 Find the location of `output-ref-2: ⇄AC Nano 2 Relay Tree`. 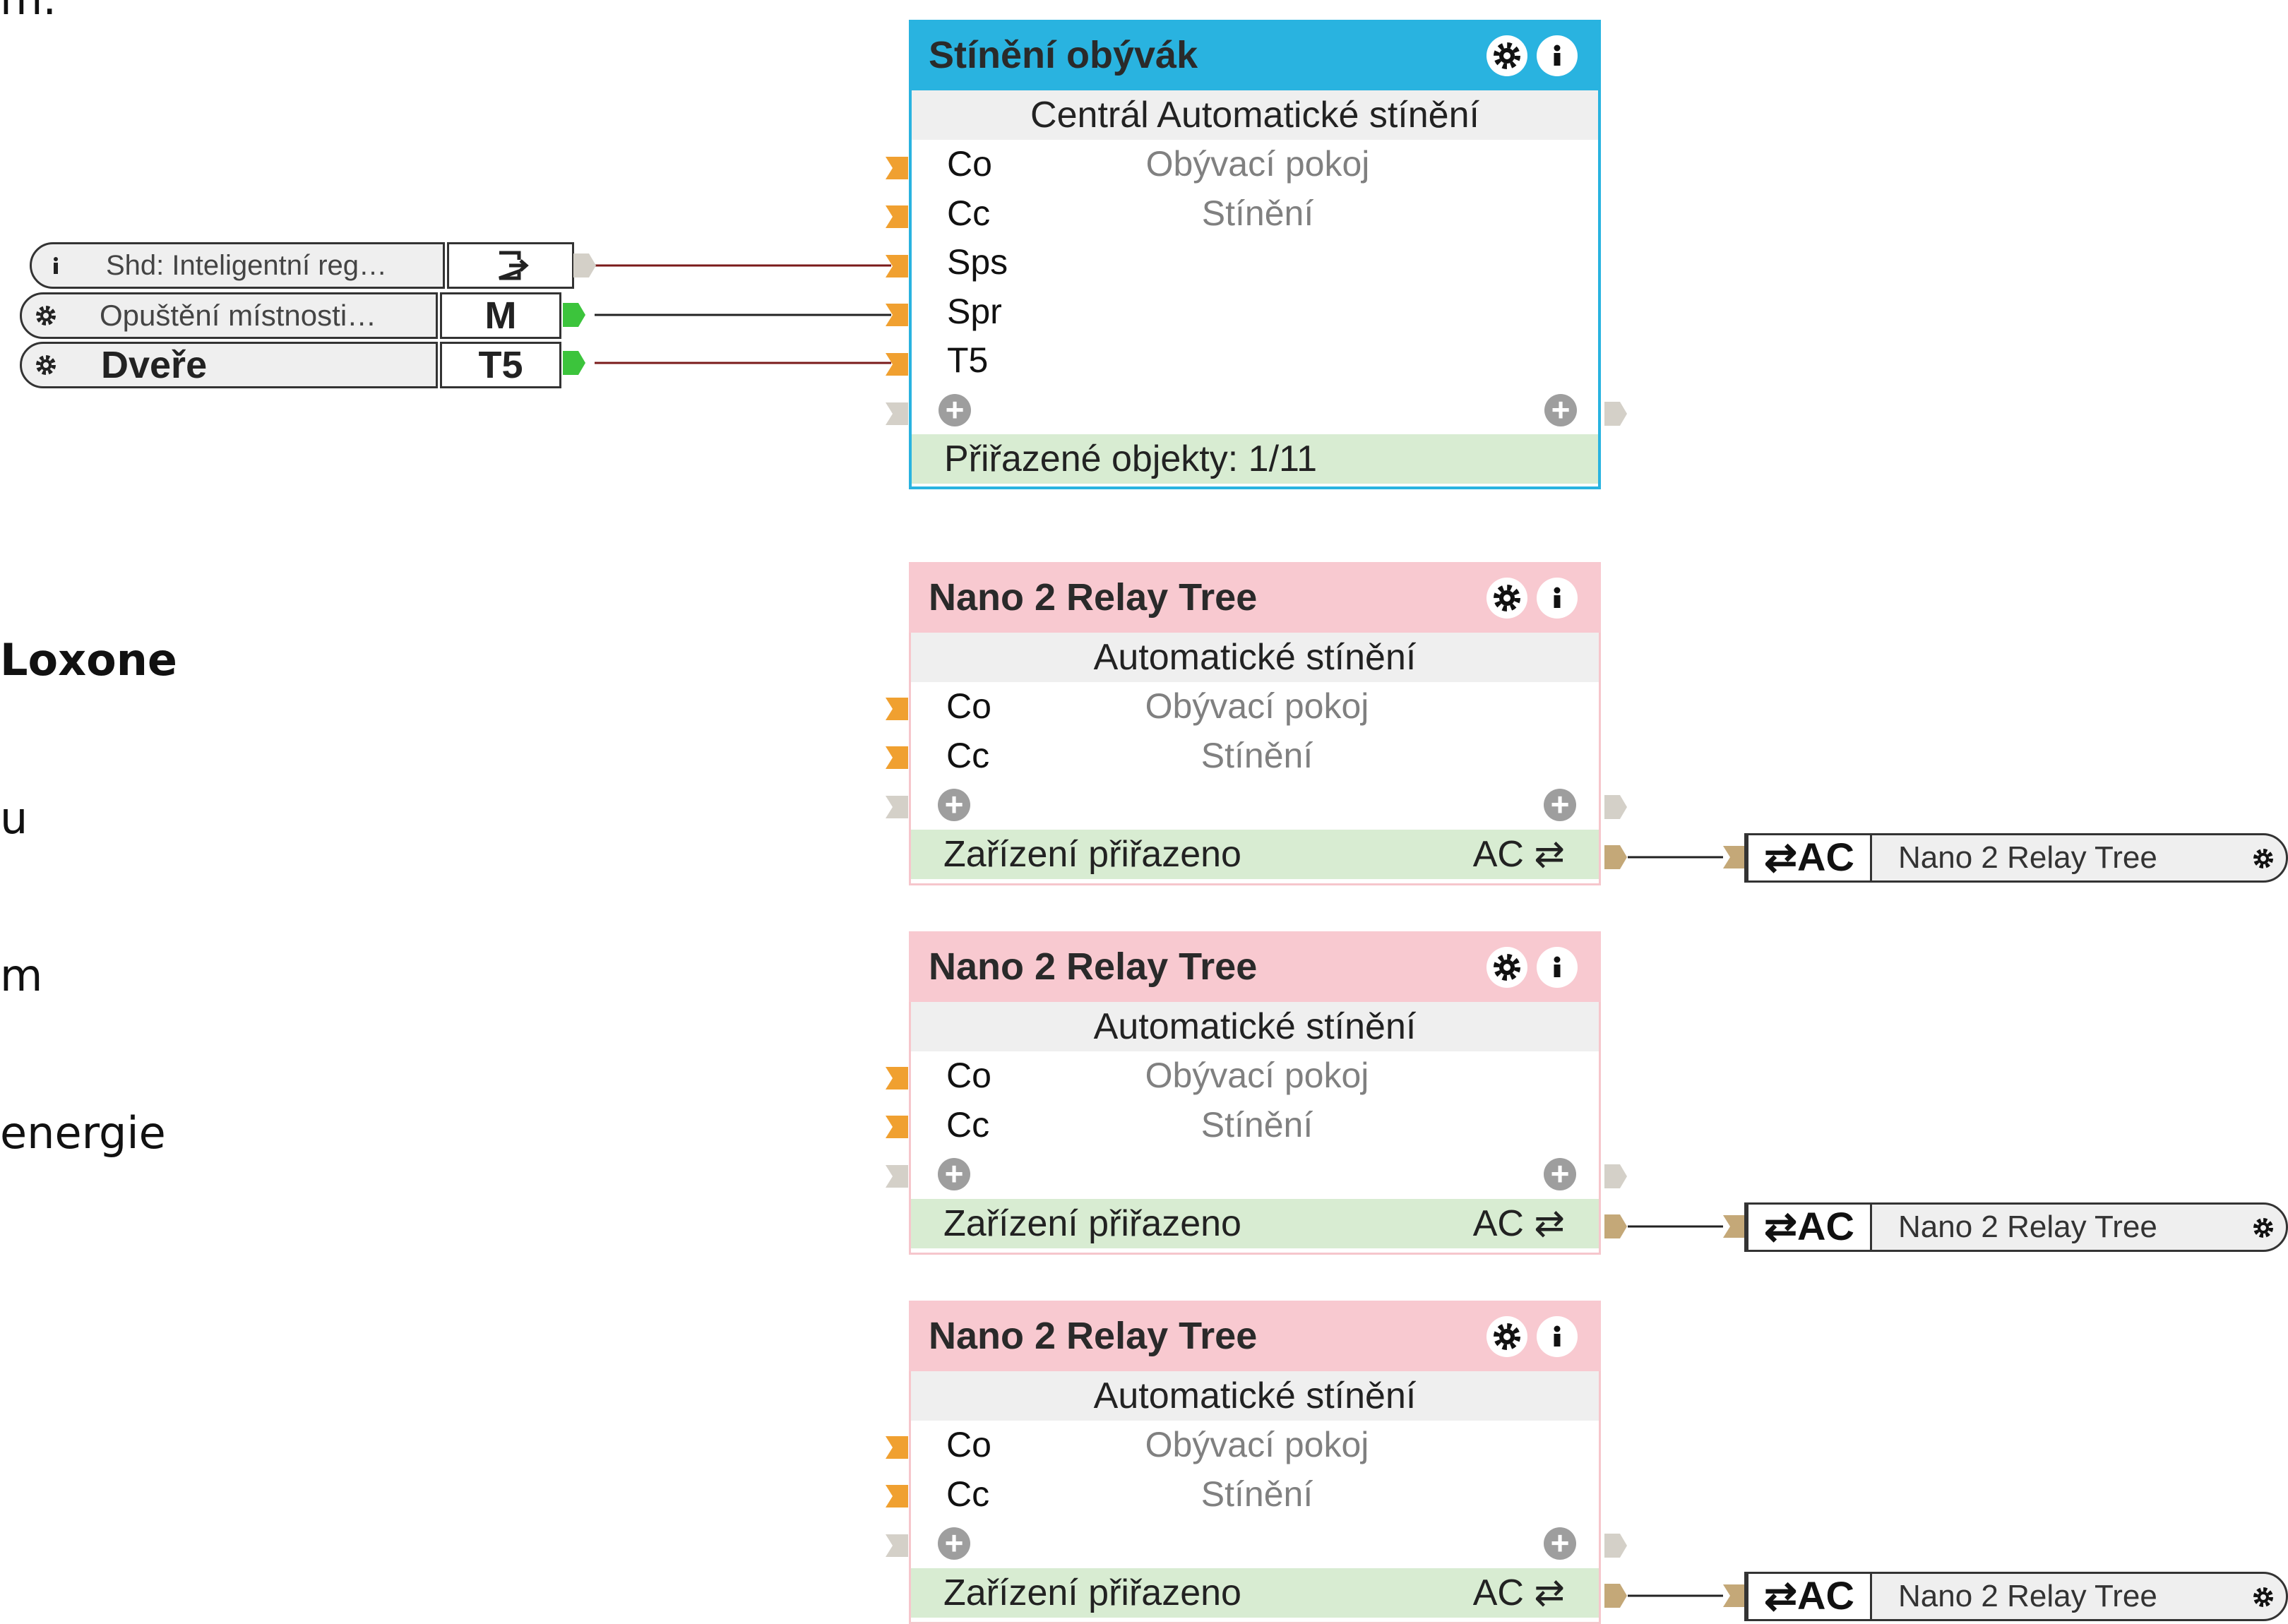

output-ref-2: ⇄AC Nano 2 Relay Tree is located at coordinates (2016, 1227).